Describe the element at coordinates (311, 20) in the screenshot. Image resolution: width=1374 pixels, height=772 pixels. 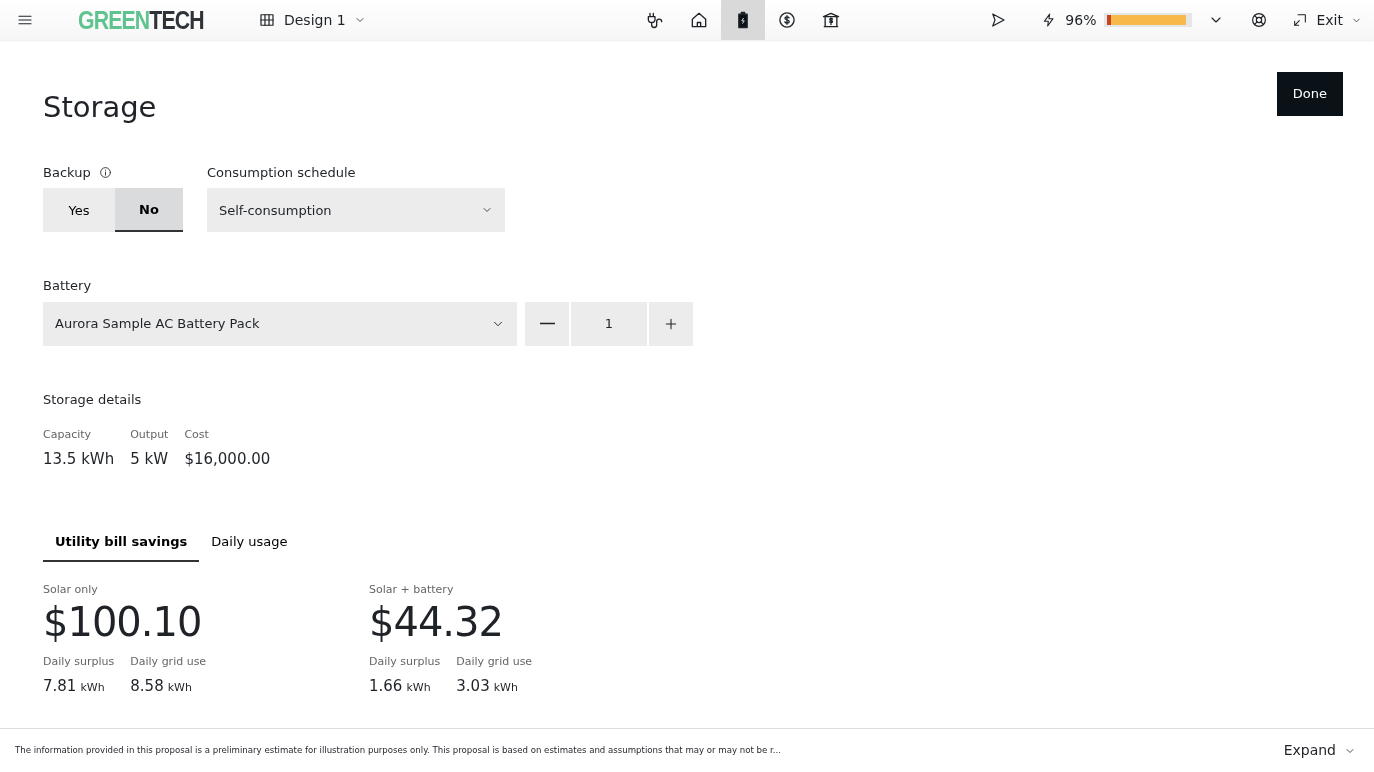
I see `design-dropdown: Design 1` at that location.